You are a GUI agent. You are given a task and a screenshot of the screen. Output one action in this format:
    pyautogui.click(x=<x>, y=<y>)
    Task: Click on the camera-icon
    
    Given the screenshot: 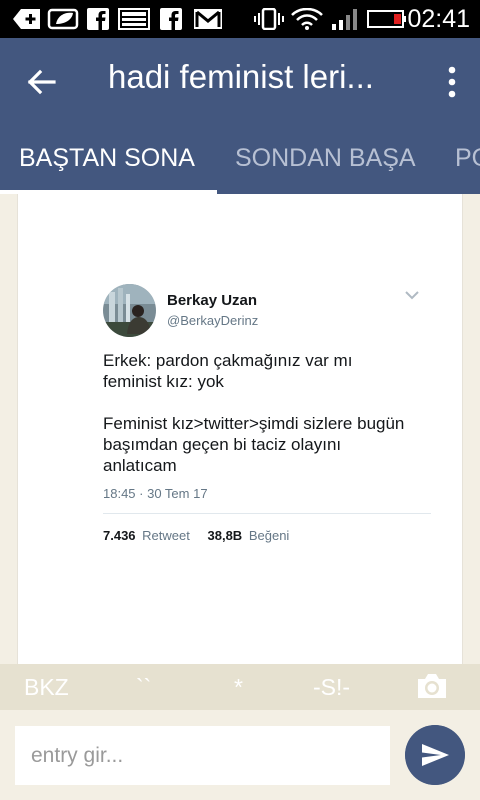 What is the action you would take?
    pyautogui.click(x=432, y=686)
    